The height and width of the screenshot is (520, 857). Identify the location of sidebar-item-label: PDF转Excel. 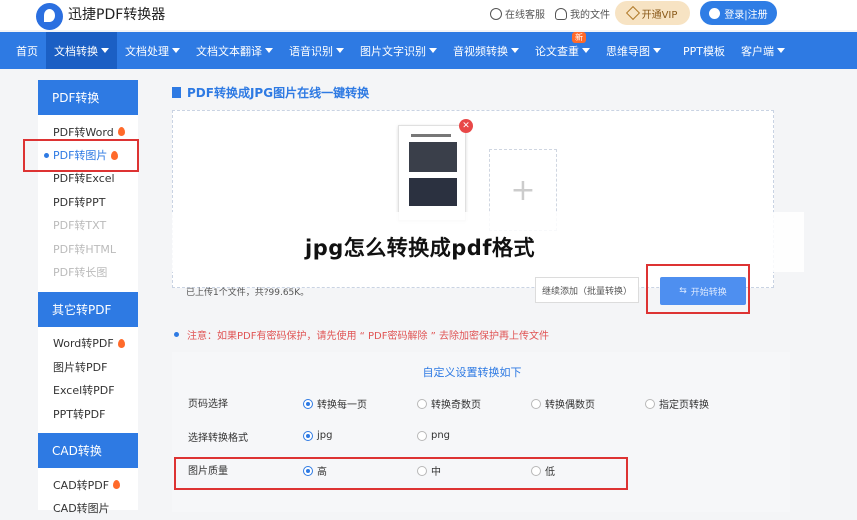
(84, 179).